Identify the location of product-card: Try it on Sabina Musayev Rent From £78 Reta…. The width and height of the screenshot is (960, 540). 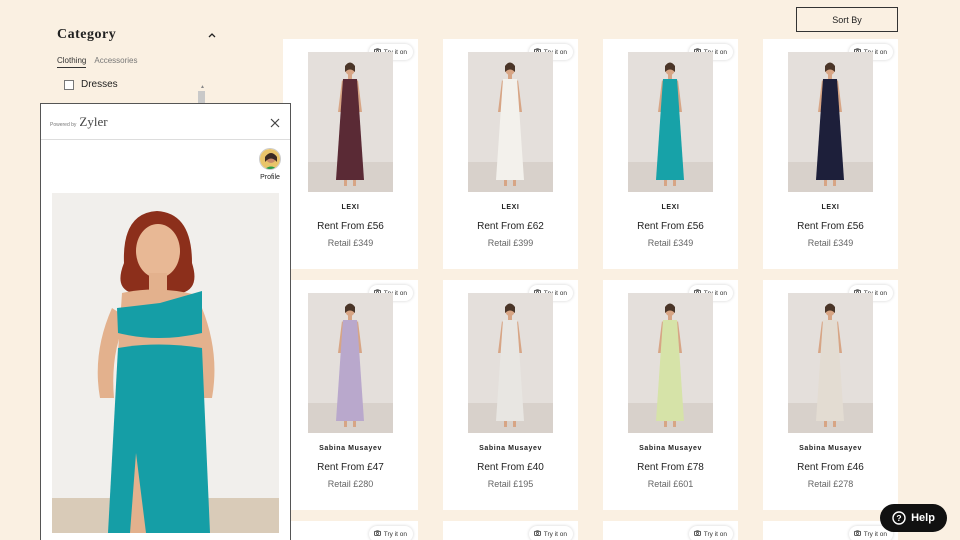
(670, 395).